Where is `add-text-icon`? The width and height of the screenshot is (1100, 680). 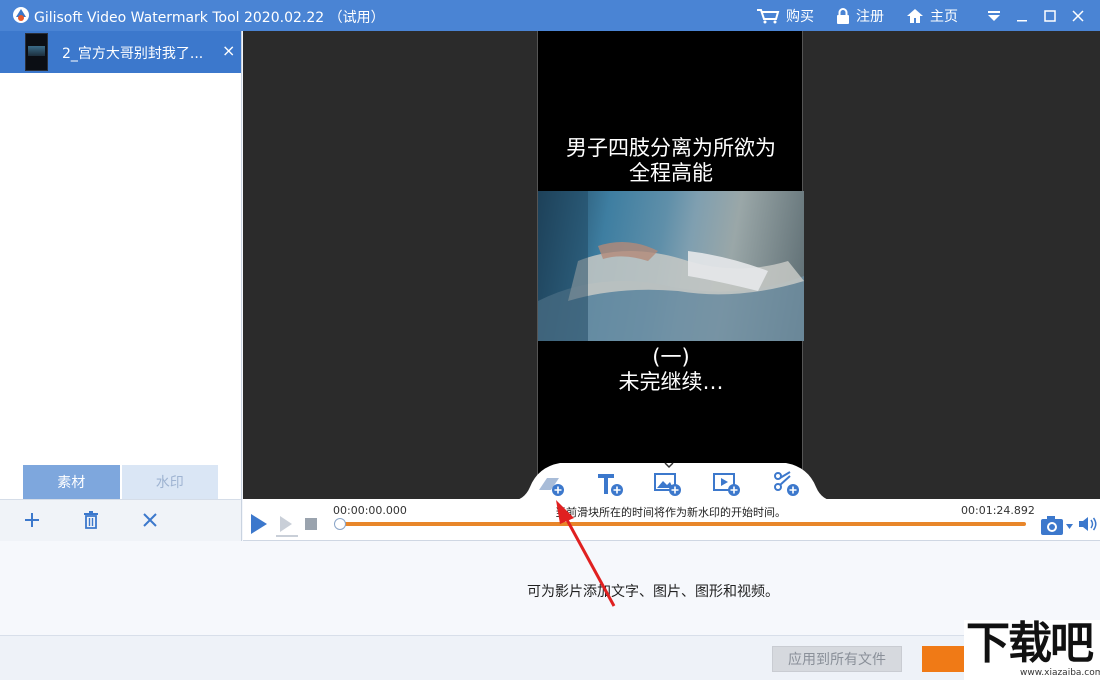 add-text-icon is located at coordinates (611, 484).